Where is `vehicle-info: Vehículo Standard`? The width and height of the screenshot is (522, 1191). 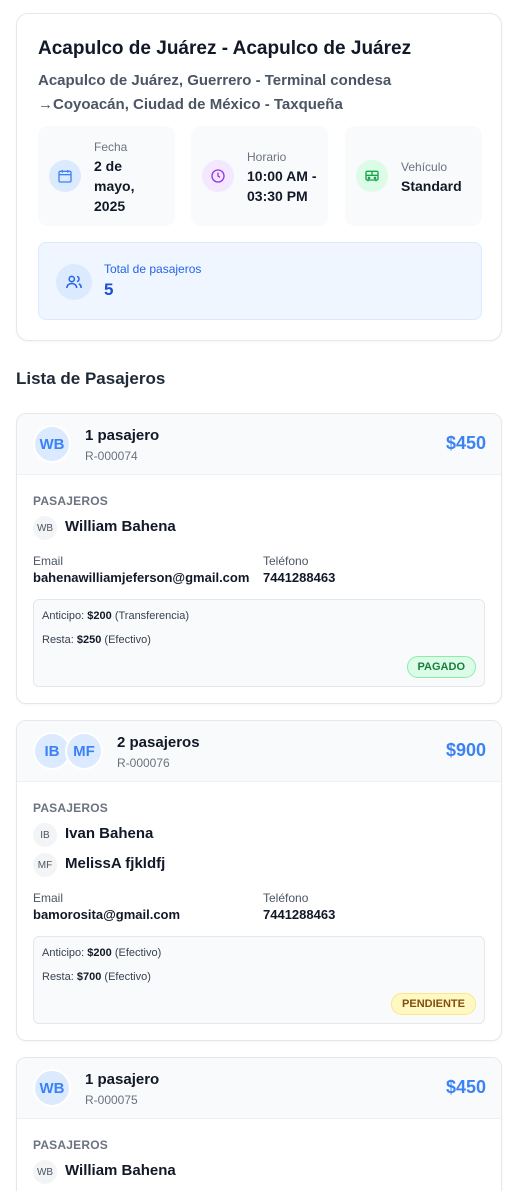 vehicle-info: Vehículo Standard is located at coordinates (413, 176).